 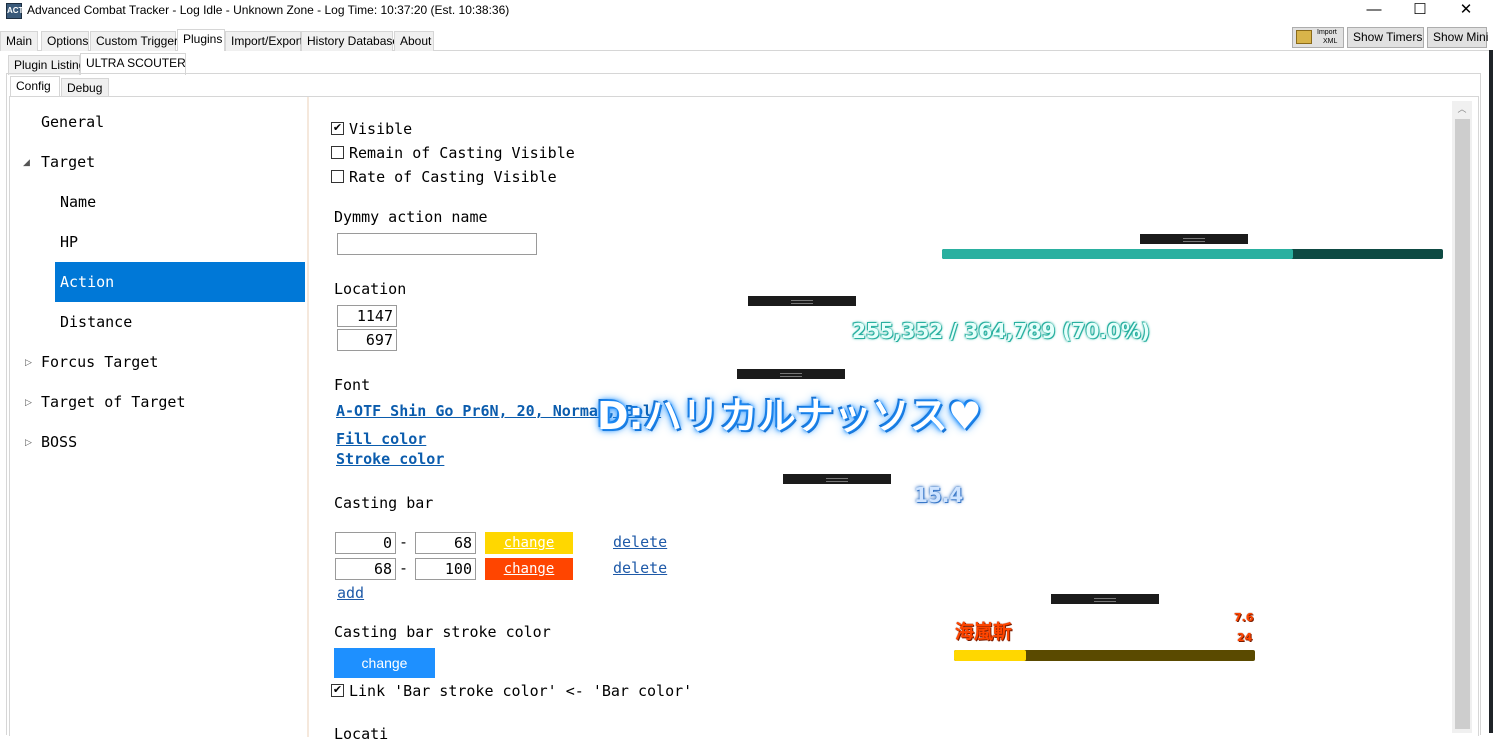 I want to click on stroke-color-label: Casting bar stroke color, so click(x=442, y=632).